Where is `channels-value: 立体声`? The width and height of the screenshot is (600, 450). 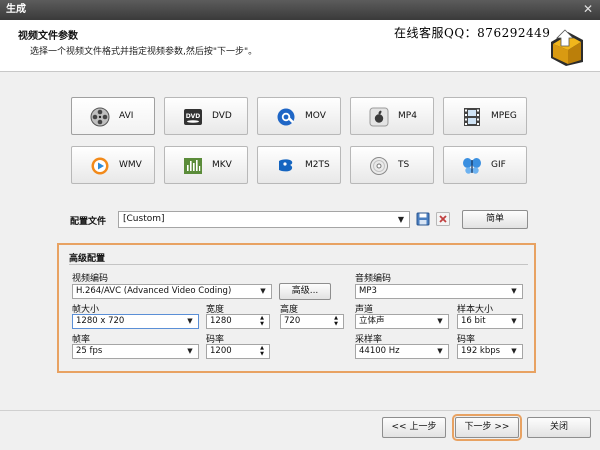 channels-value: 立体声 is located at coordinates (372, 321).